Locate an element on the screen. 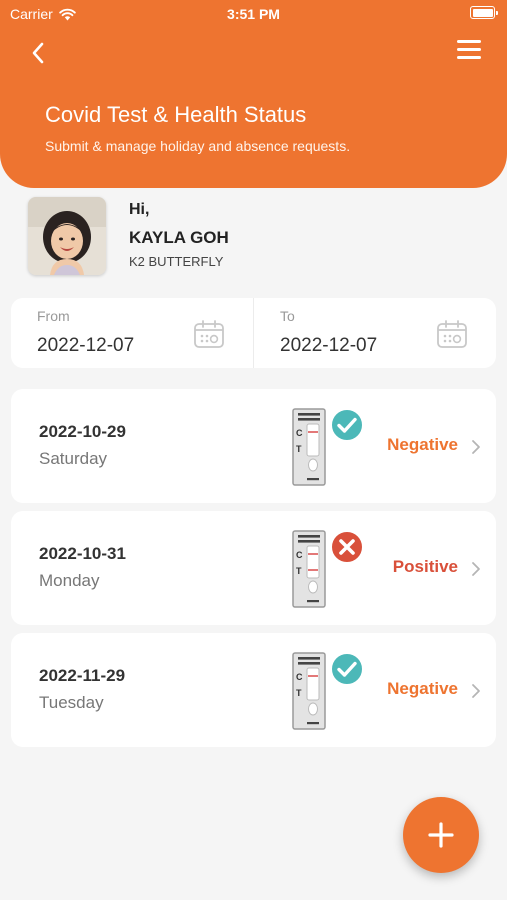 The image size is (507, 900). test-record-card: 2022-11-29 Tuesday C T Negative is located at coordinates (253, 690).